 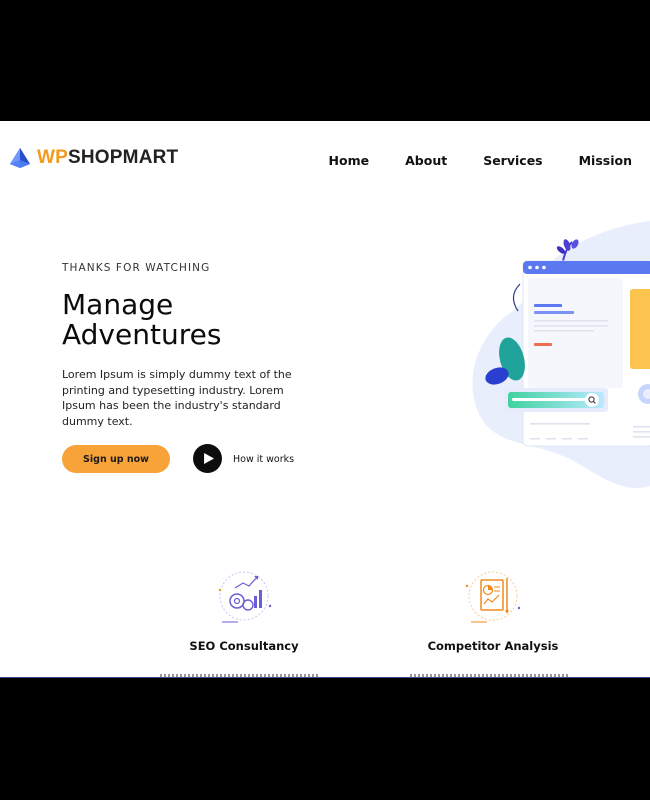 I want to click on feature-competitor: Competitor Analysis, so click(x=493, y=609).